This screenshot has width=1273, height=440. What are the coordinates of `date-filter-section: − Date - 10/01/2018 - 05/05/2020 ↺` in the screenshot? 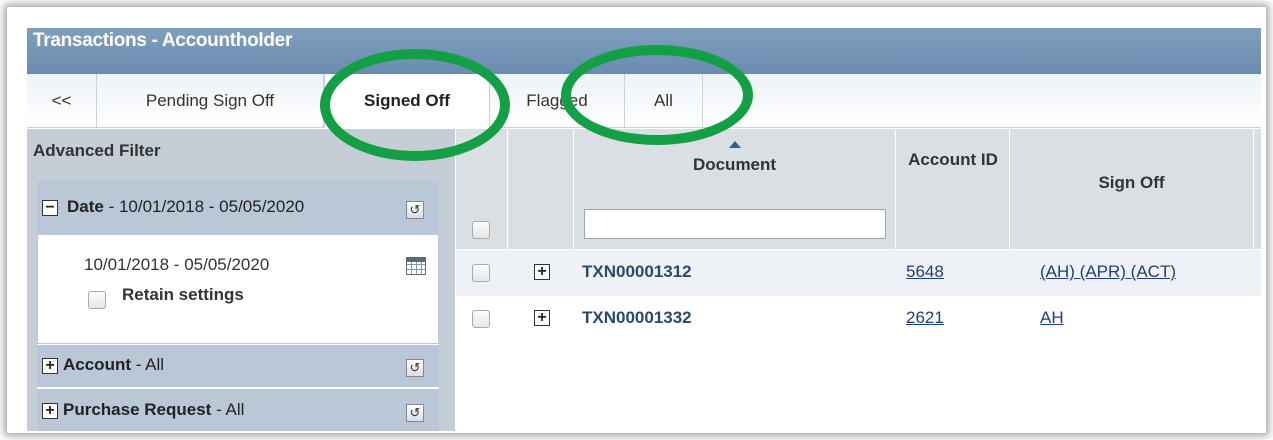 It's located at (238, 208).